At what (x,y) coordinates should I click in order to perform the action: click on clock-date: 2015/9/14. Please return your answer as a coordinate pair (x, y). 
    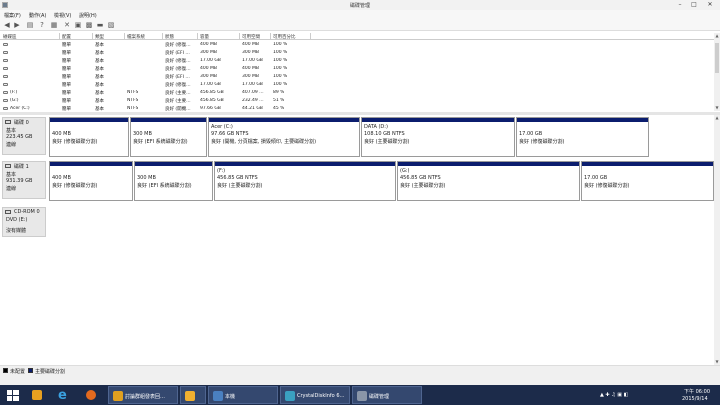
    Looking at the image, I should click on (695, 399).